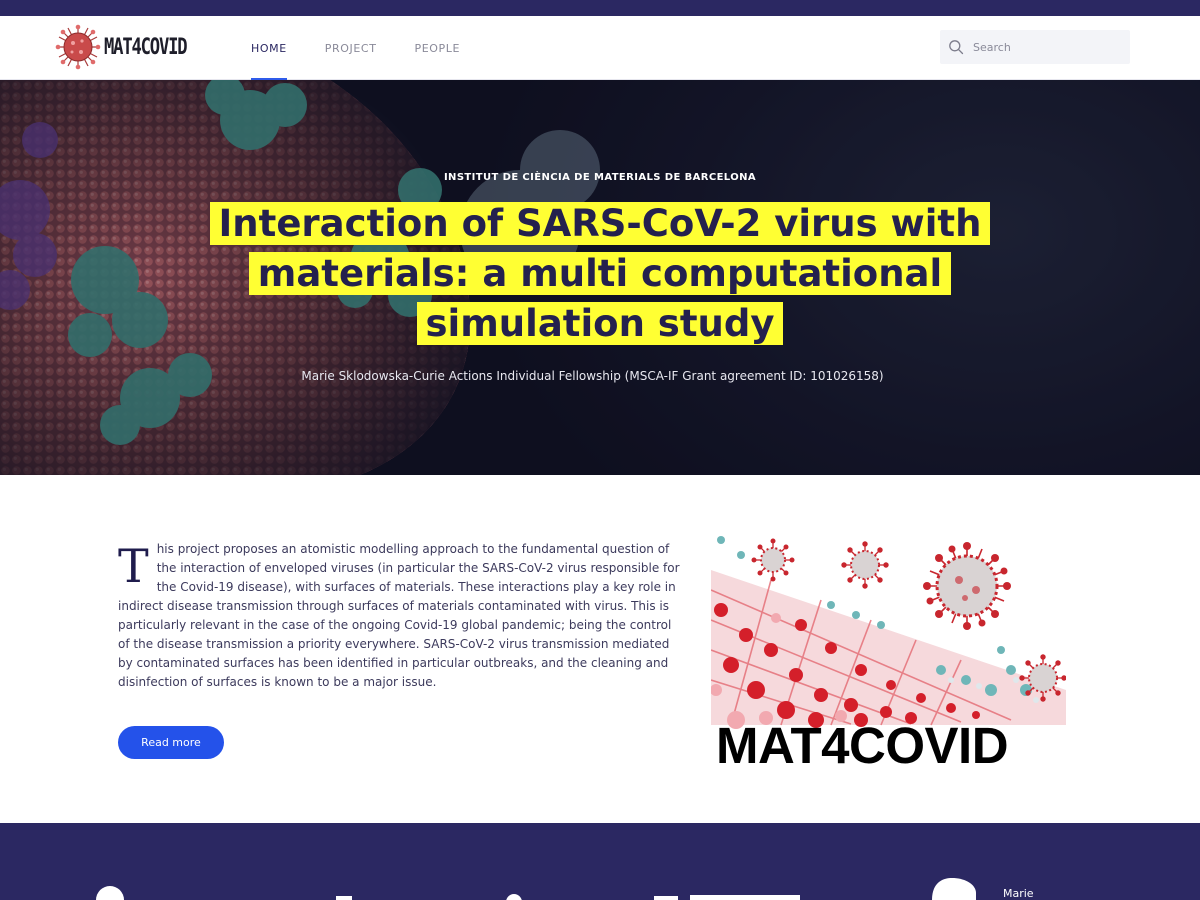  I want to click on site-header: MAT4COVID HOME PROJECT PEOPLE, so click(600, 48).